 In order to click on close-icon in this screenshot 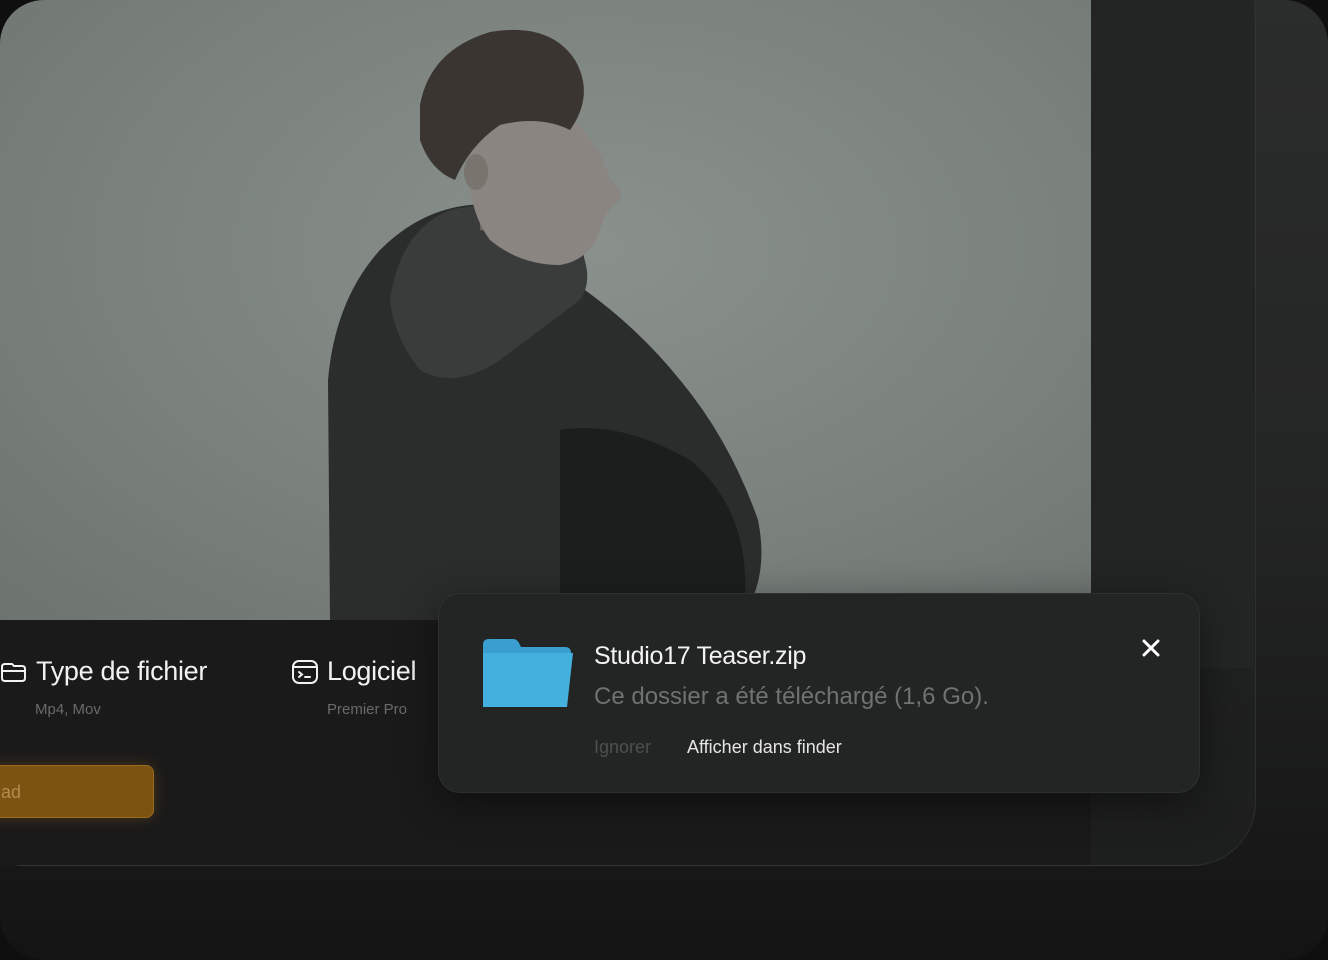, I will do `click(1151, 648)`.